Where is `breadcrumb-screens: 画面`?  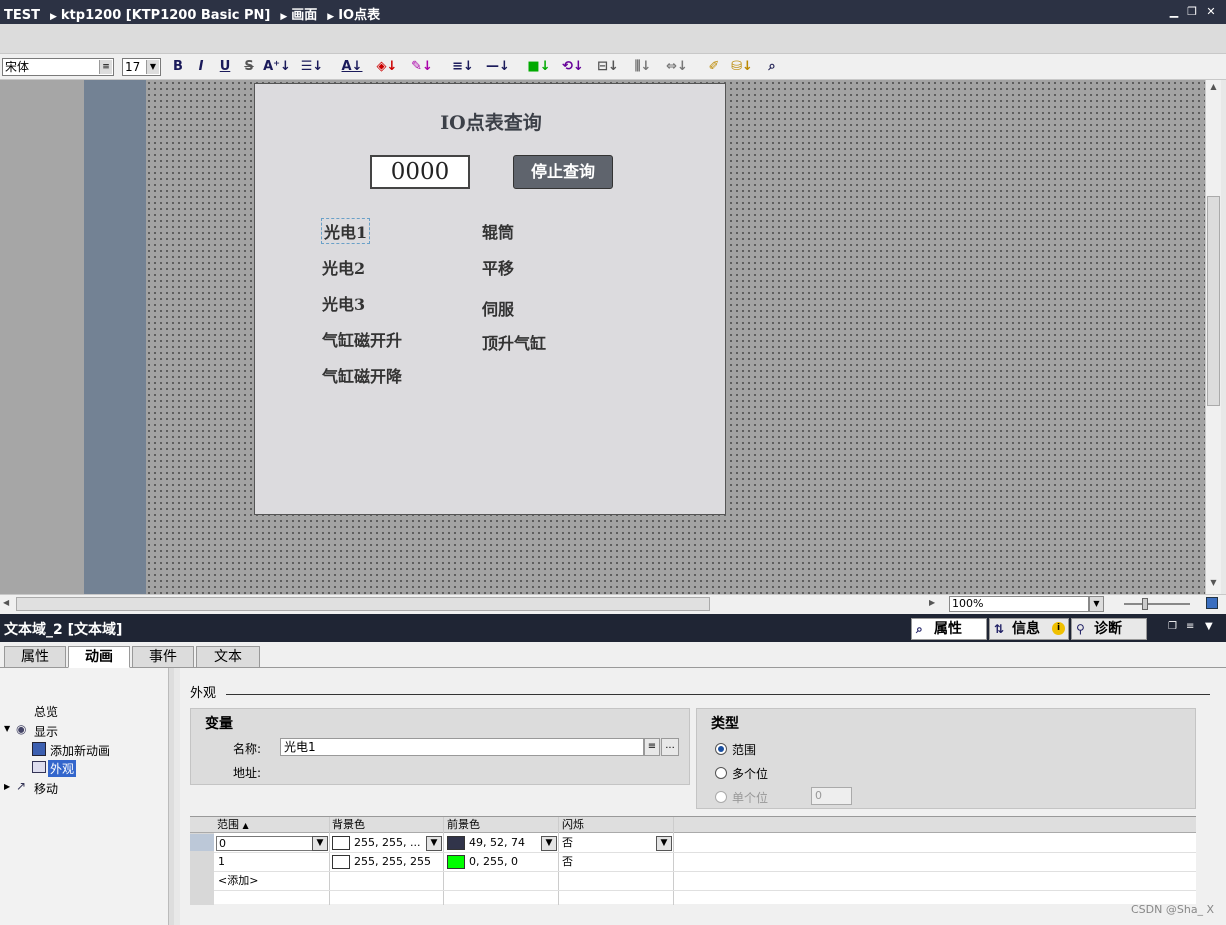 breadcrumb-screens: 画面 is located at coordinates (304, 15).